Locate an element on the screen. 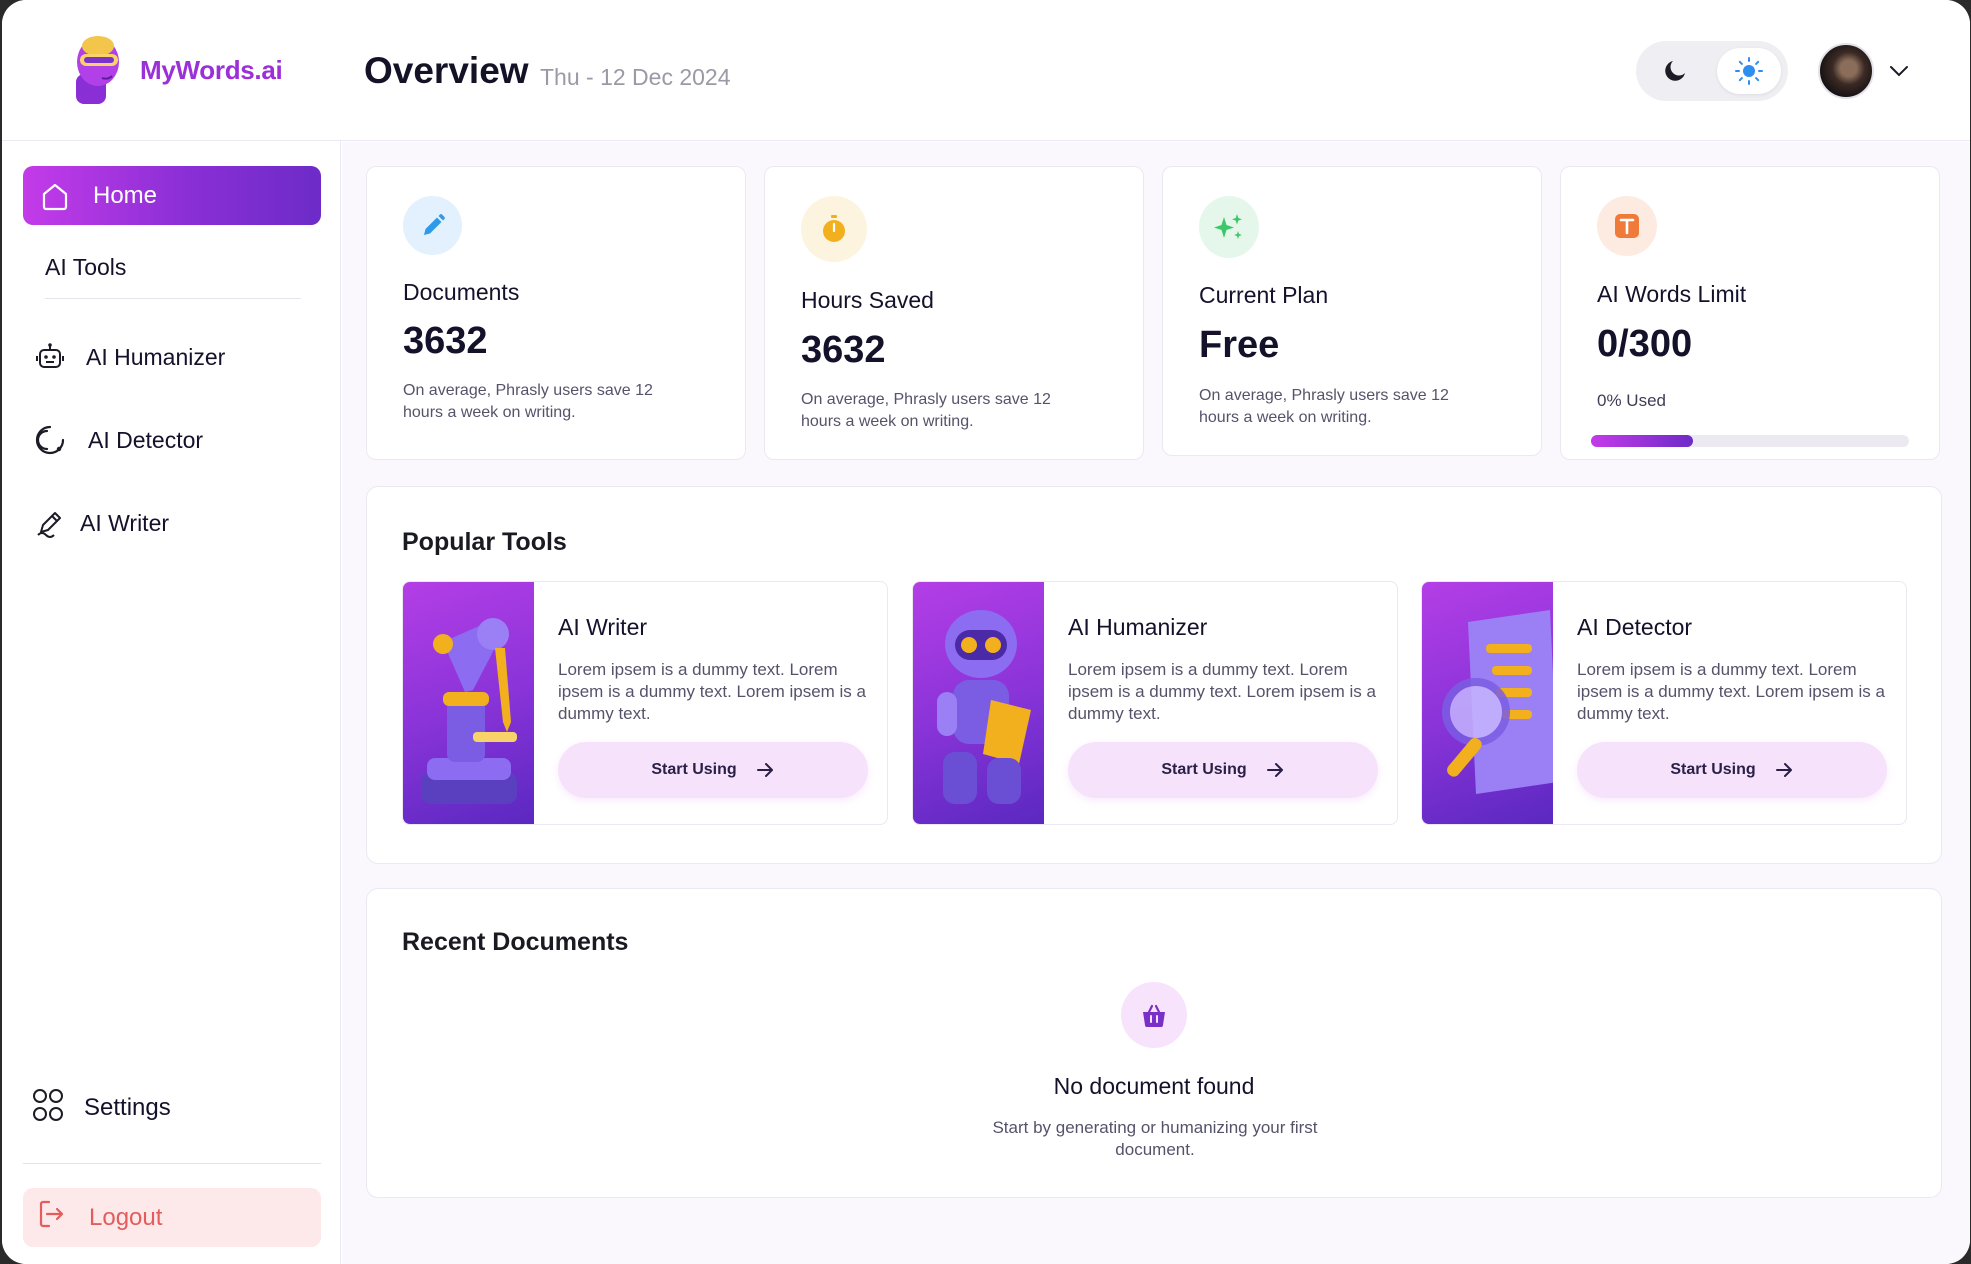 The height and width of the screenshot is (1264, 1971). pencil-icon is located at coordinates (432, 225).